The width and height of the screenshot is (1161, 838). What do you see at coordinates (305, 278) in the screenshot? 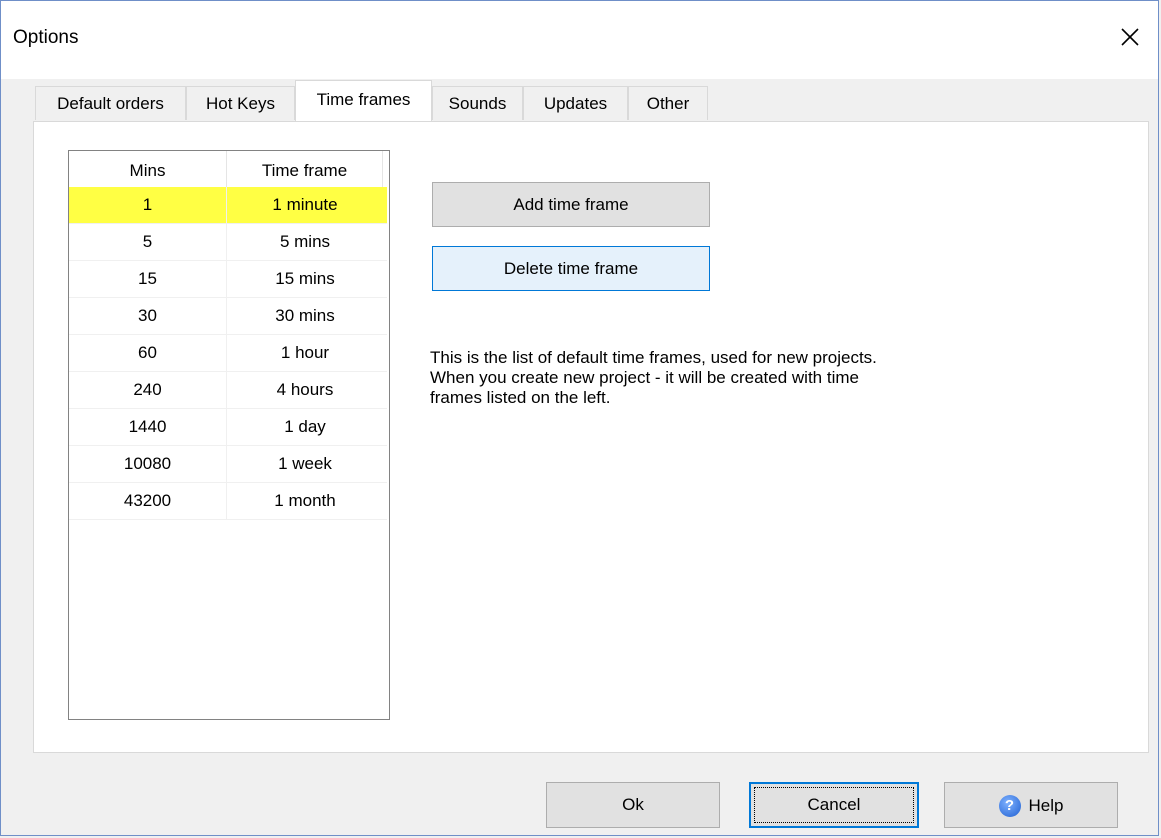
I see `cell-time-frame: 15 mins` at bounding box center [305, 278].